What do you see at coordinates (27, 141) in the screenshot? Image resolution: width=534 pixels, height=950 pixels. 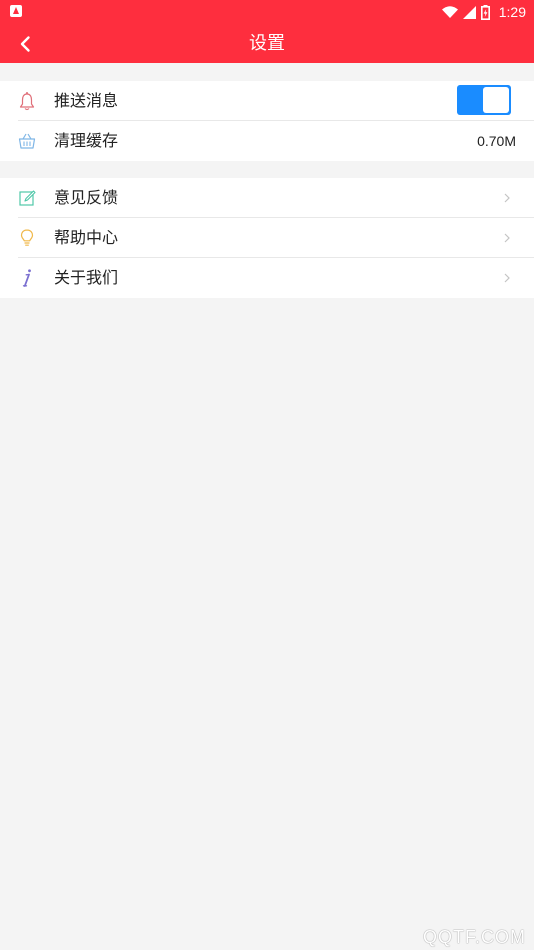 I see `basket-icon` at bounding box center [27, 141].